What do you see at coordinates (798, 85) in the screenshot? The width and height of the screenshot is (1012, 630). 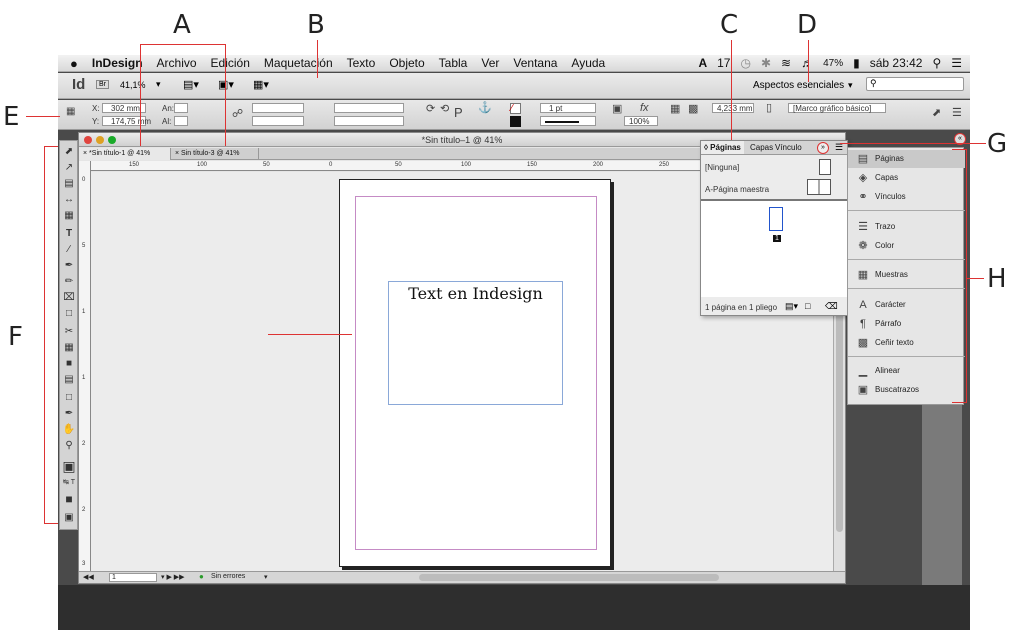 I see `workspace-switcher: Aspectos esenciales` at bounding box center [798, 85].